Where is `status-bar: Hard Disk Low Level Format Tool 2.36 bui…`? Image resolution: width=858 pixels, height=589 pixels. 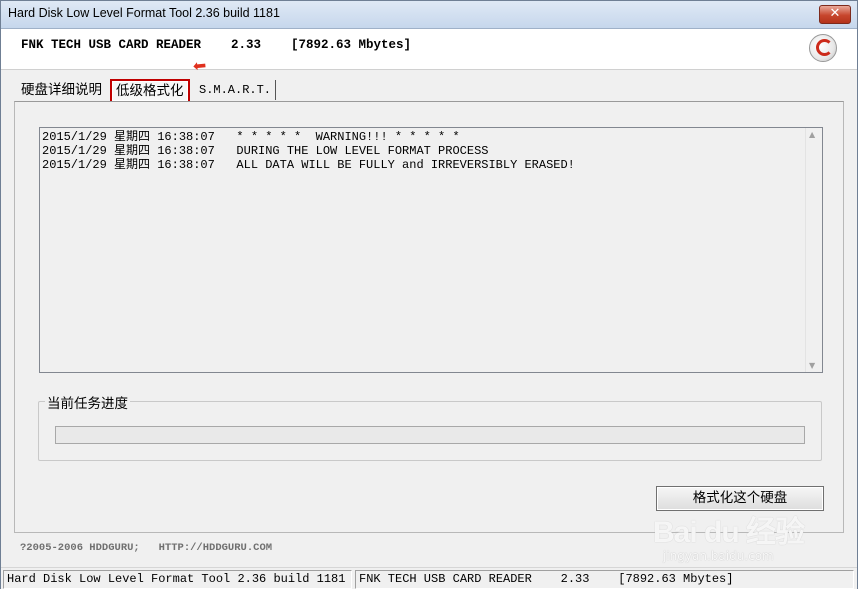 status-bar: Hard Disk Low Level Format Tool 2.36 bui… is located at coordinates (429, 578).